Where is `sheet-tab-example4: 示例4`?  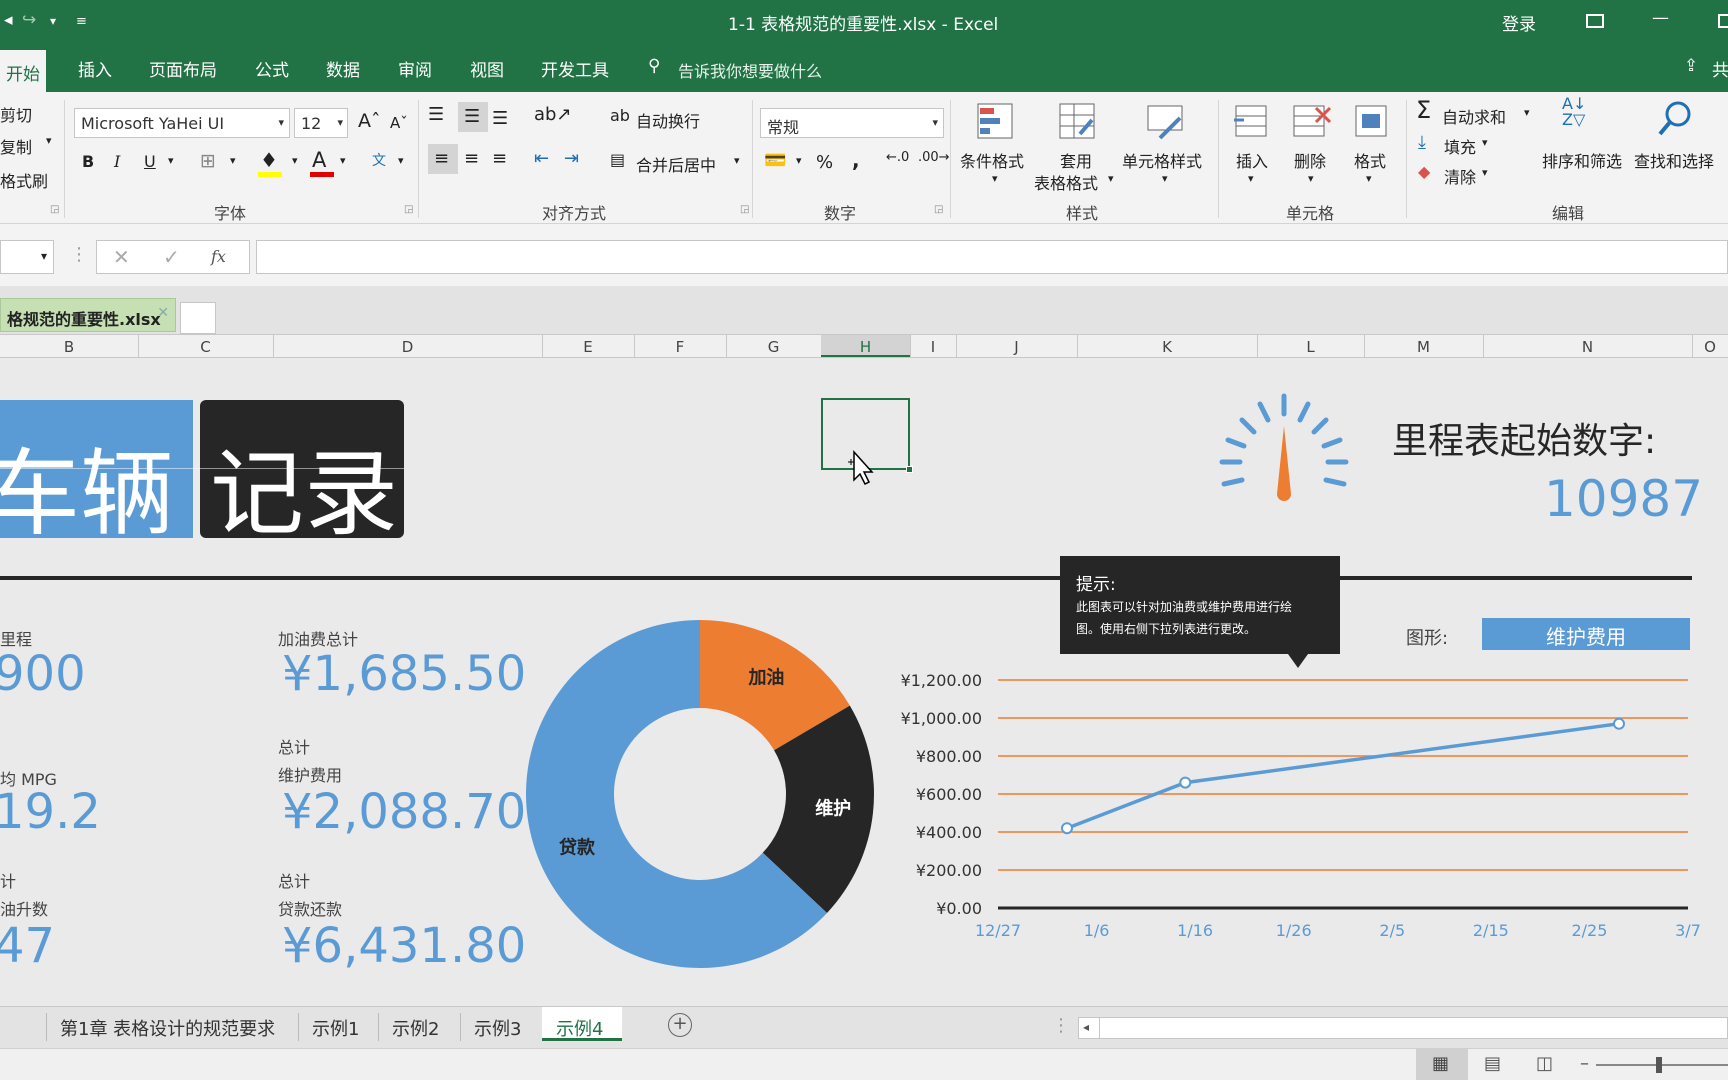
sheet-tab-example4: 示例4 is located at coordinates (582, 1024).